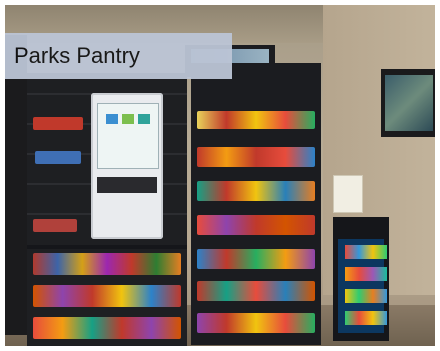  What do you see at coordinates (128, 136) in the screenshot?
I see `kiosk-screen` at bounding box center [128, 136].